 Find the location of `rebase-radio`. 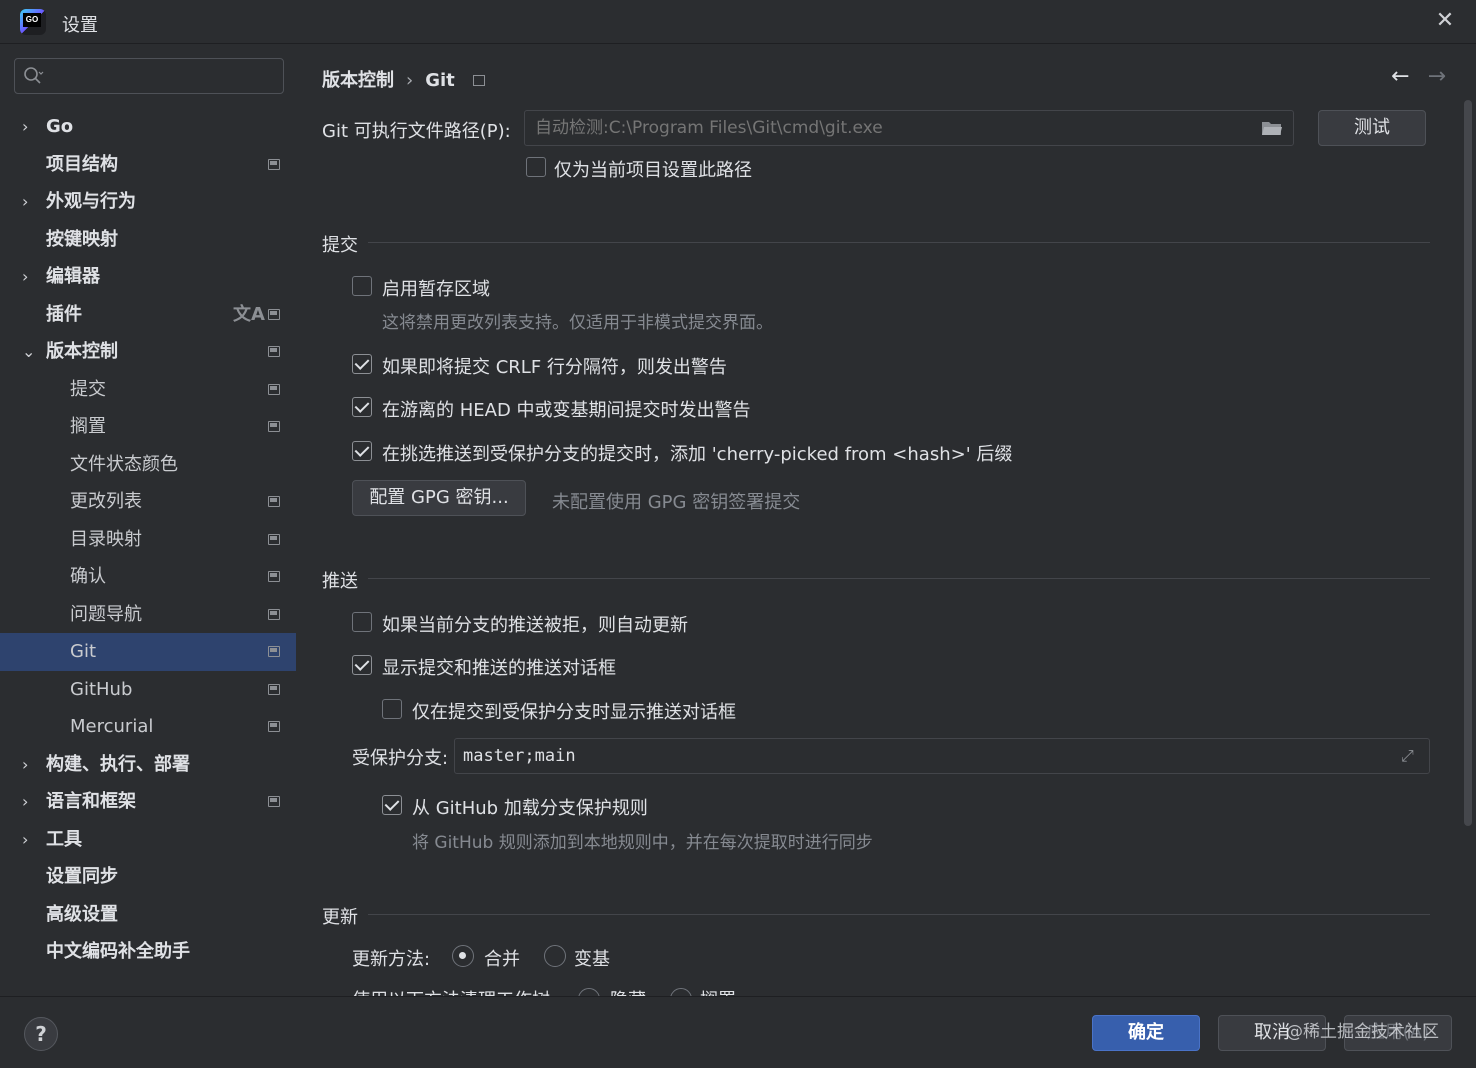

rebase-radio is located at coordinates (555, 956).